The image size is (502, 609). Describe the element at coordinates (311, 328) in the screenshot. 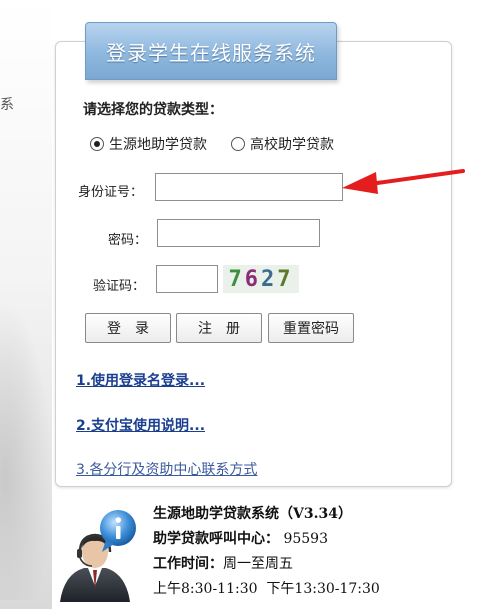

I see `reset-password-button: 重置密码` at that location.